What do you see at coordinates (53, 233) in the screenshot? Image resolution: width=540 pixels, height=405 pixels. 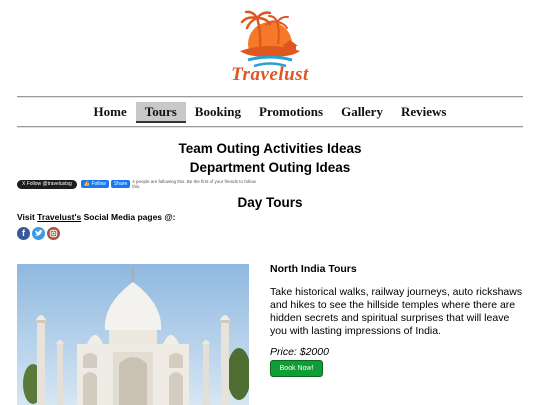 I see `instagram-icon` at bounding box center [53, 233].